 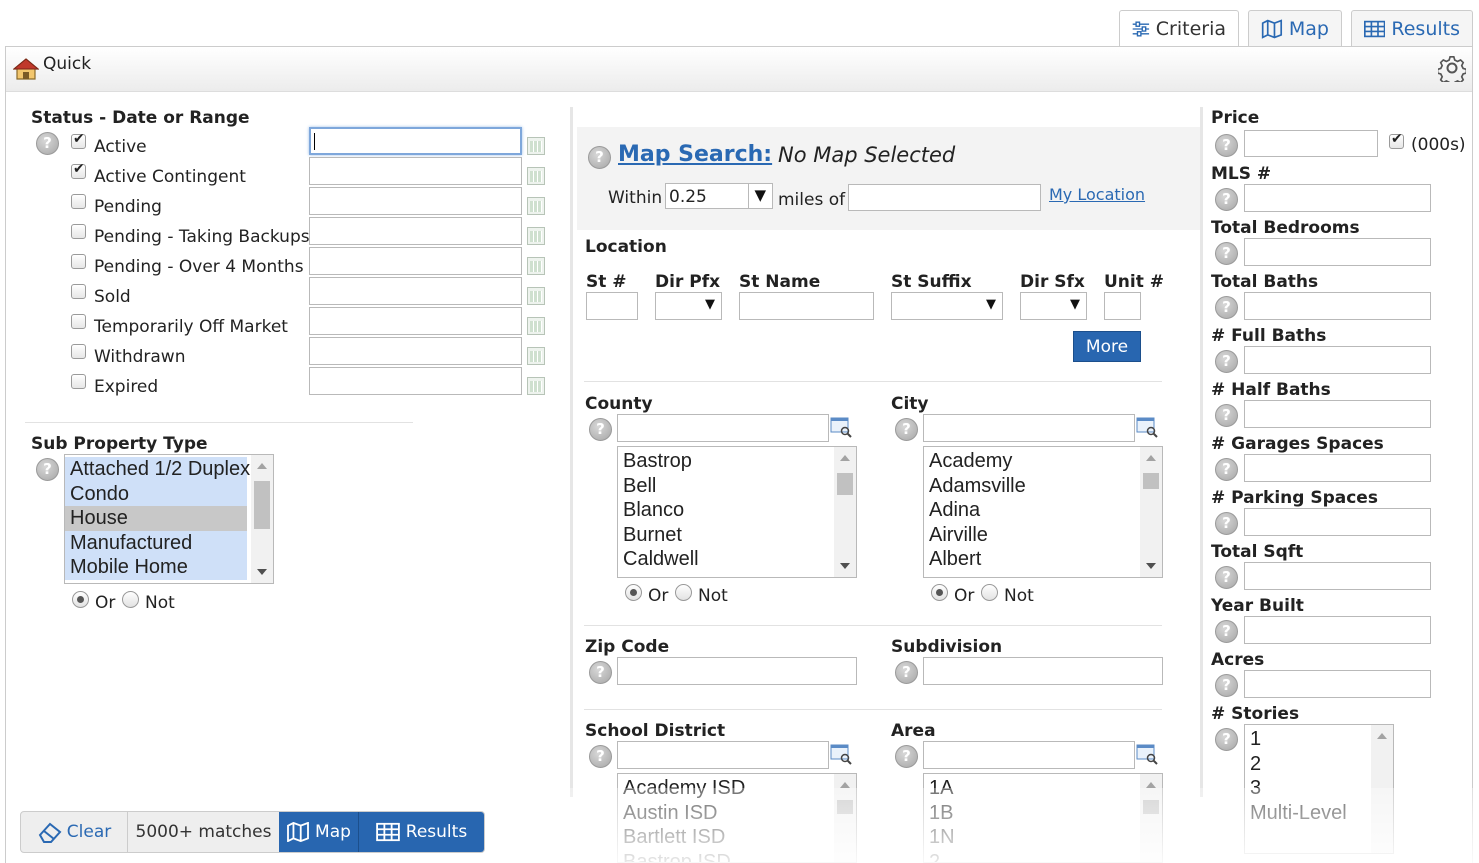 I want to click on city-listbox: Academy Adamsville Adina Airville Albert, so click(x=1043, y=512).